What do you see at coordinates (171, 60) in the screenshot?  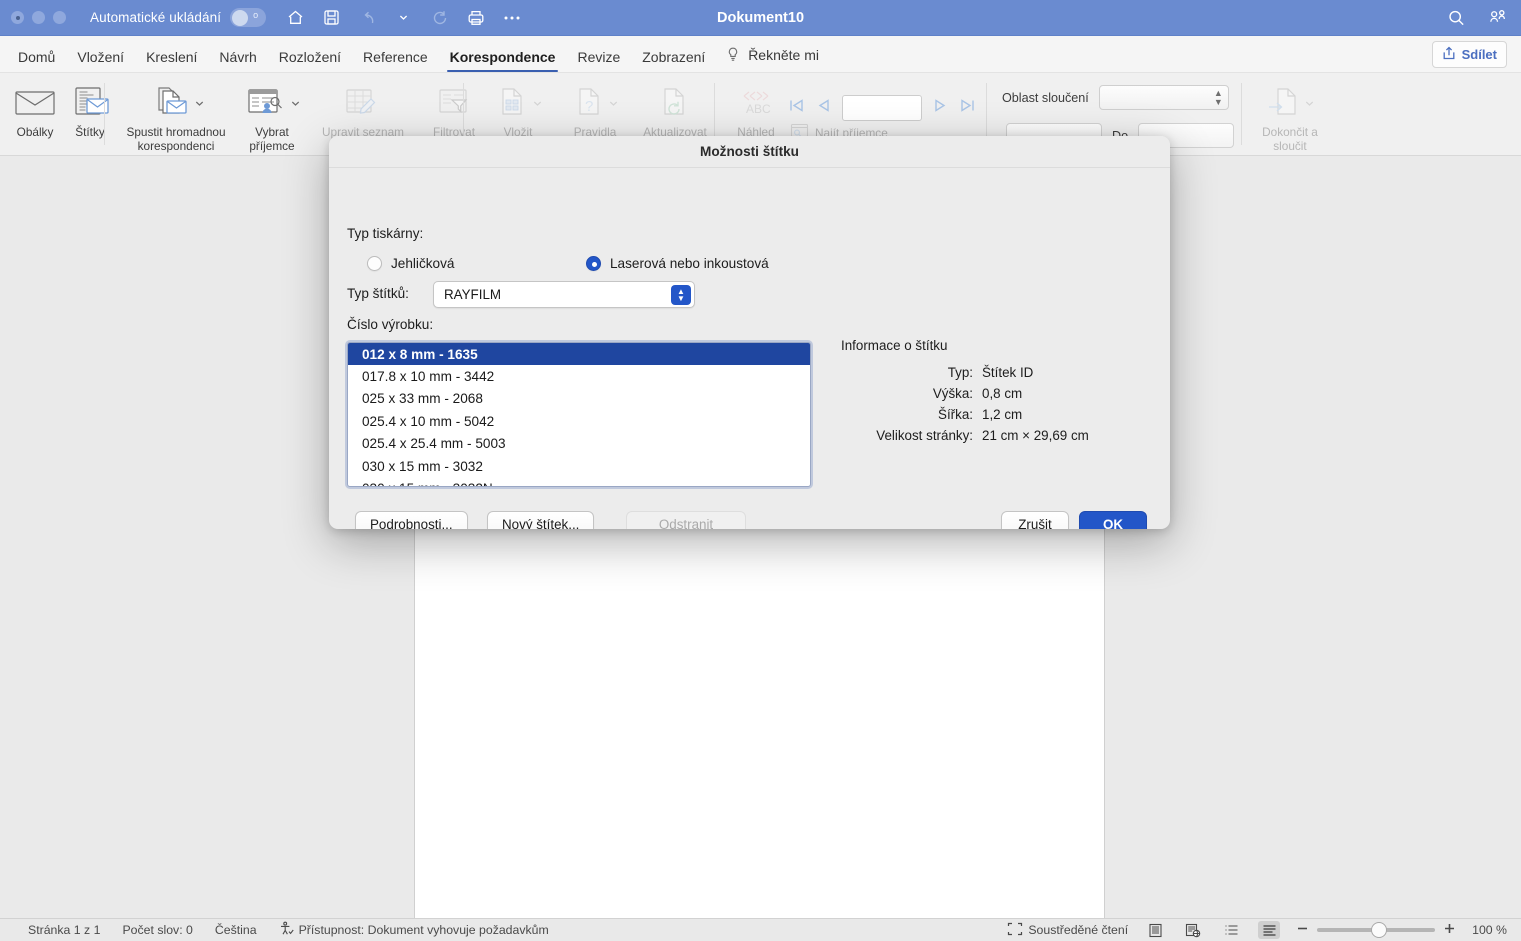 I see `tab-kresleni: Kreslení` at bounding box center [171, 60].